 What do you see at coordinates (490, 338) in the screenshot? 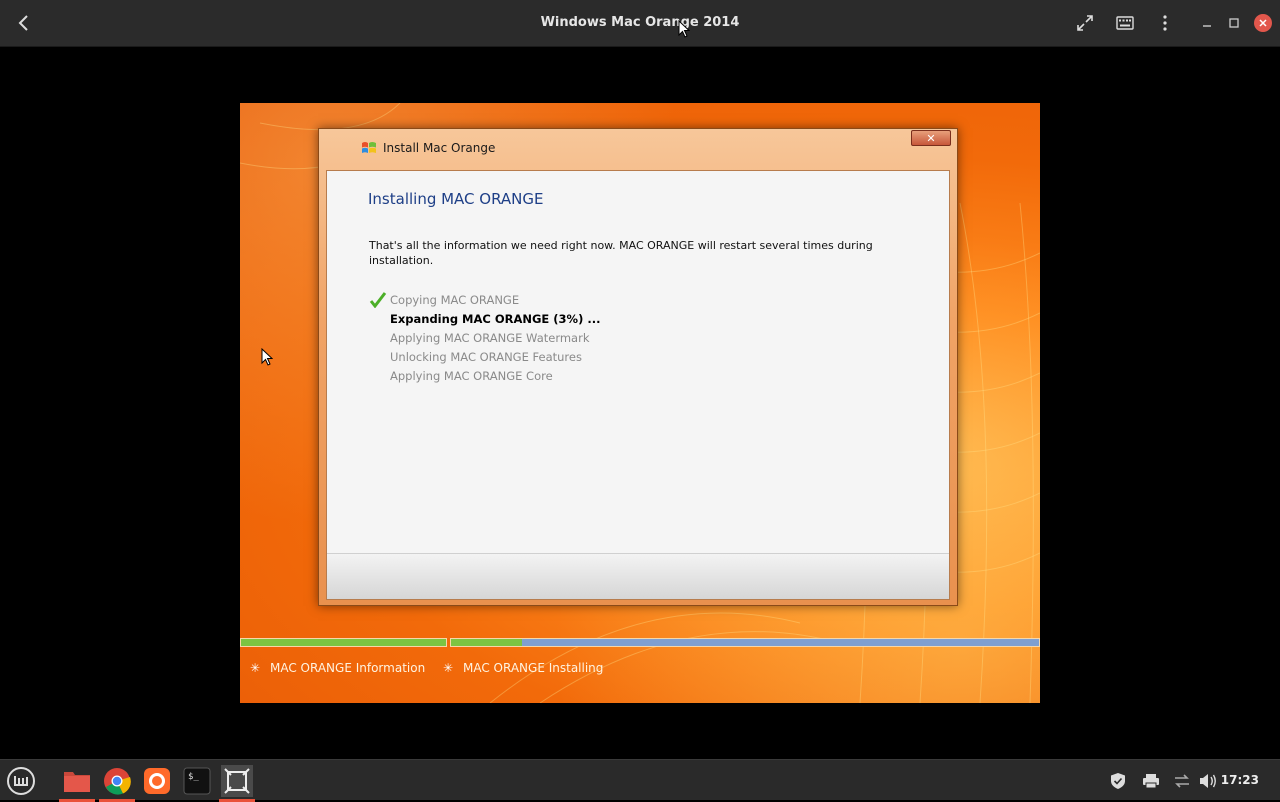
I see `install-step-label: Applying MAC ORANGE Watermark` at bounding box center [490, 338].